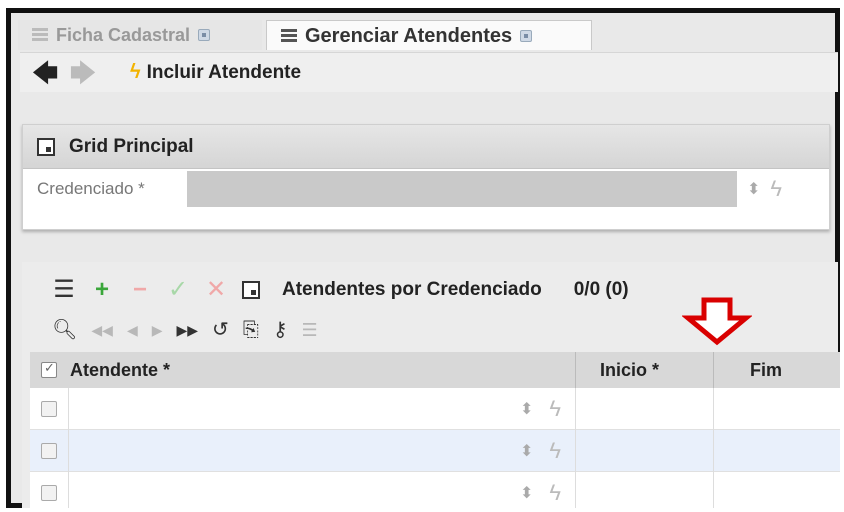 The image size is (844, 512). I want to click on include-atendente-label: Incluir Atendente, so click(224, 72).